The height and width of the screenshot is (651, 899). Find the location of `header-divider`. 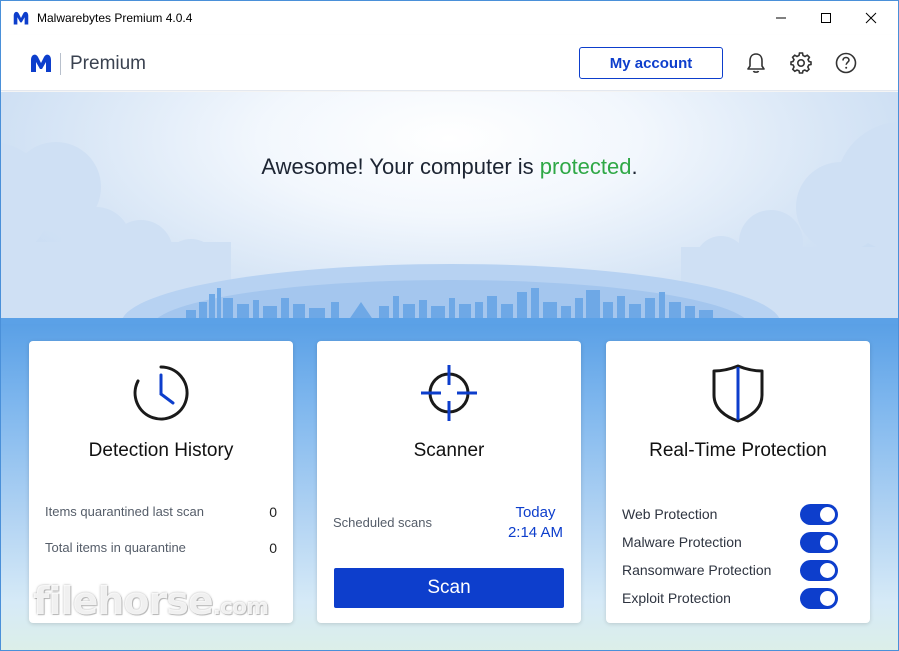

header-divider is located at coordinates (60, 64).